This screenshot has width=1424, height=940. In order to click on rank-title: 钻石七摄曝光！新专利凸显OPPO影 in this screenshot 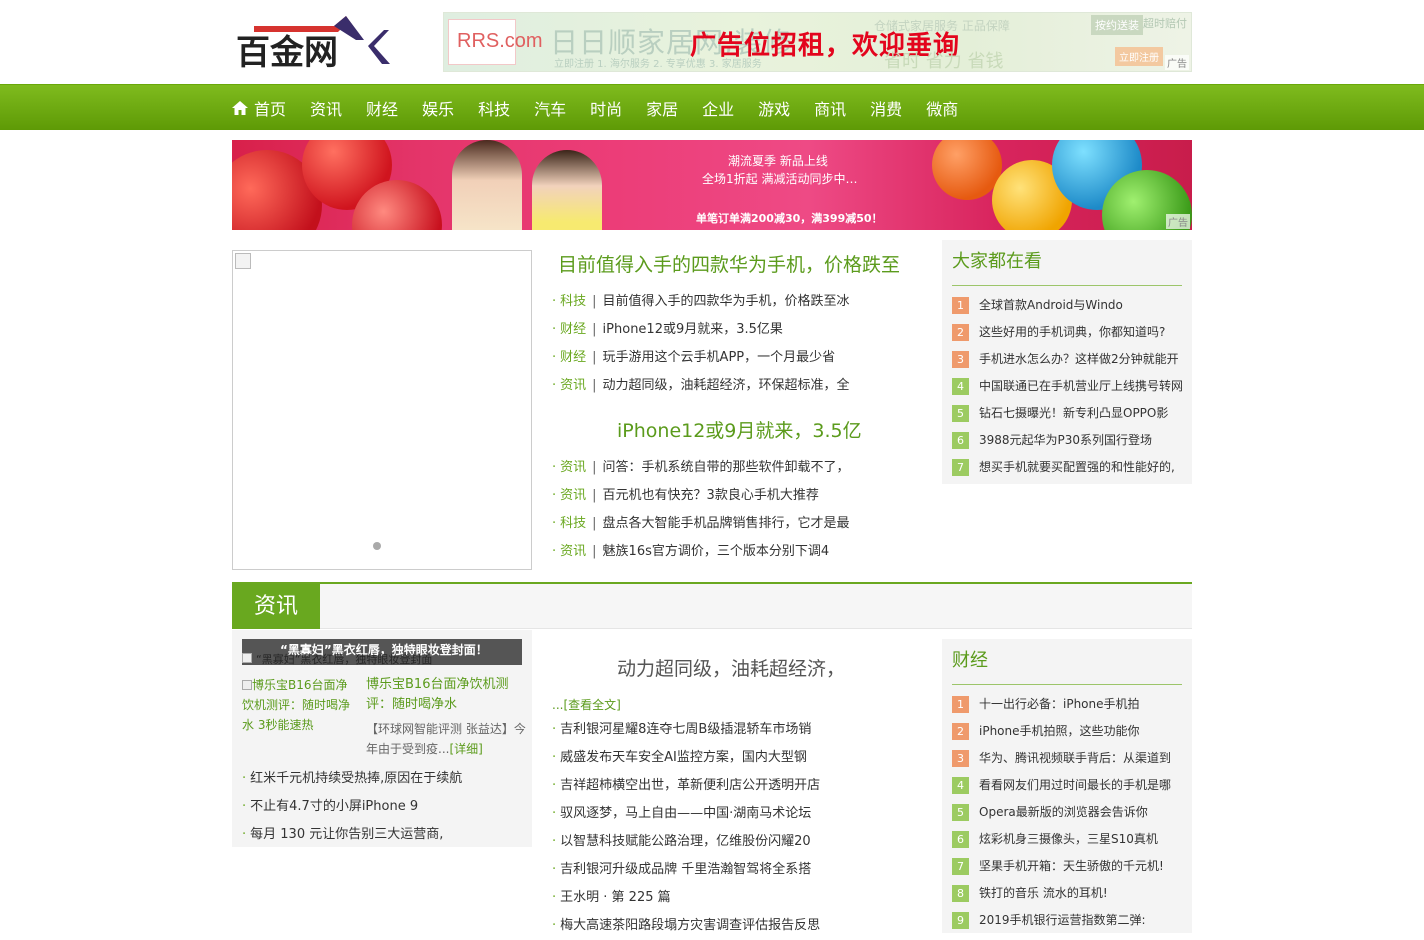, I will do `click(1073, 413)`.